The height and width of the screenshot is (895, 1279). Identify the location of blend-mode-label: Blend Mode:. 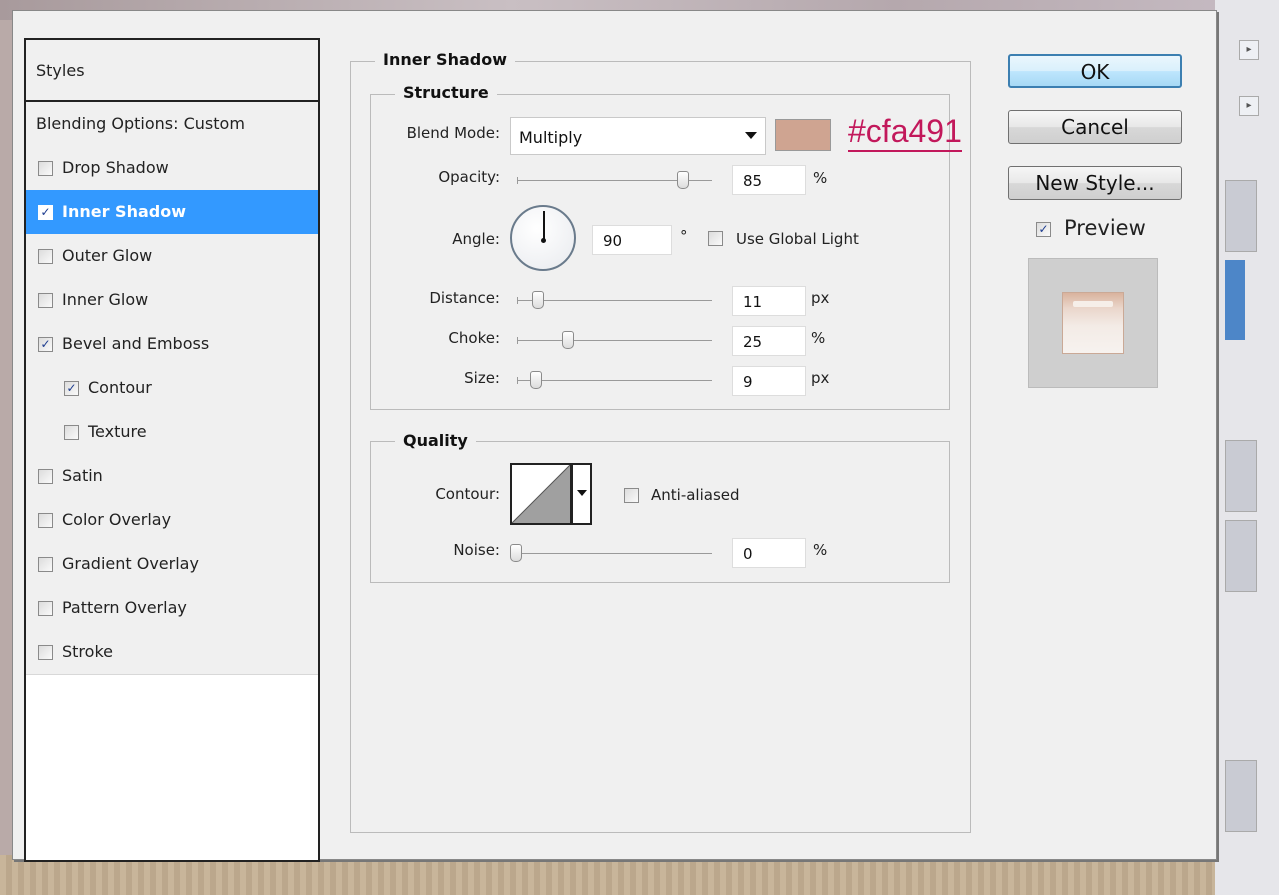
(453, 133).